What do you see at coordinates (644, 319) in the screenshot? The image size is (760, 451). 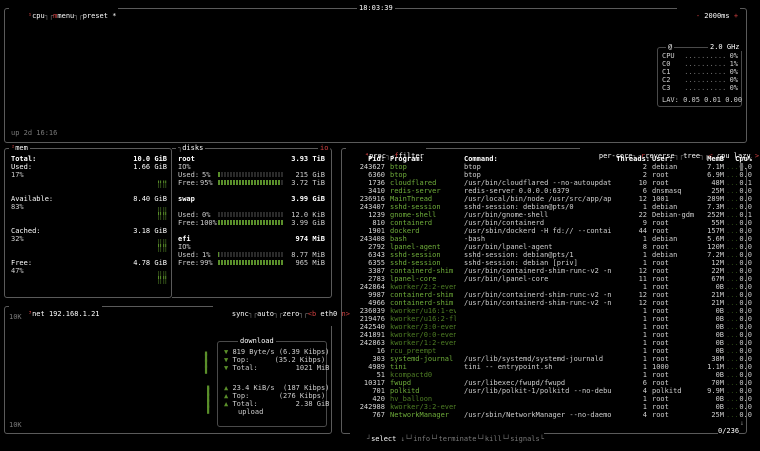 I see `proc-threads: 1` at bounding box center [644, 319].